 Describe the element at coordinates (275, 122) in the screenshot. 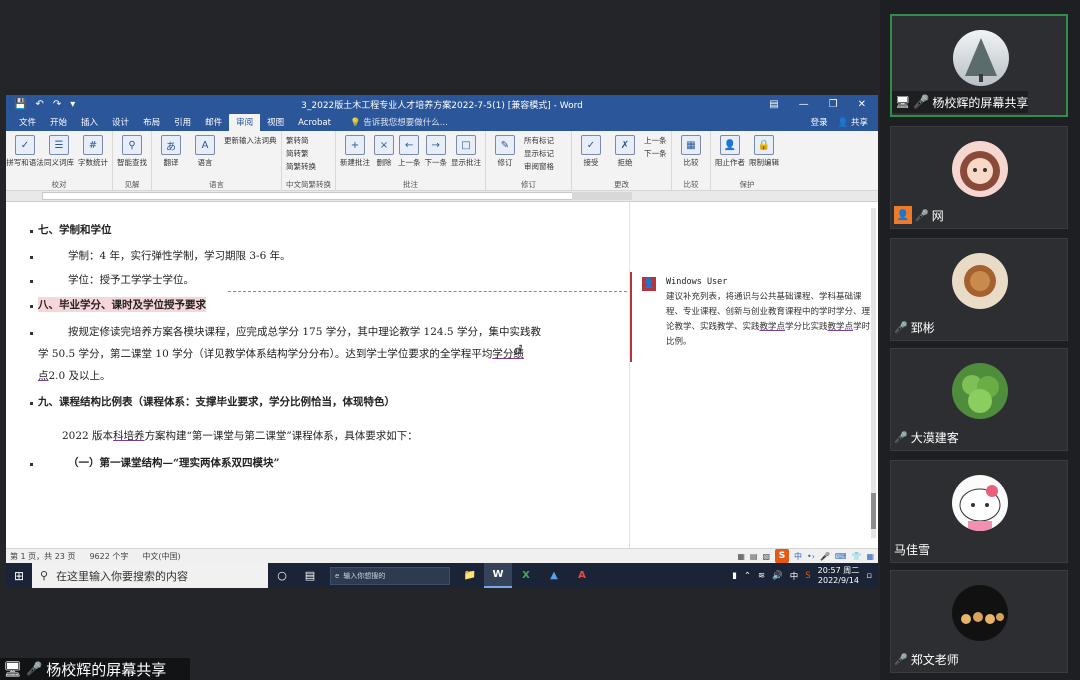

I see `tab-view: 视图` at that location.